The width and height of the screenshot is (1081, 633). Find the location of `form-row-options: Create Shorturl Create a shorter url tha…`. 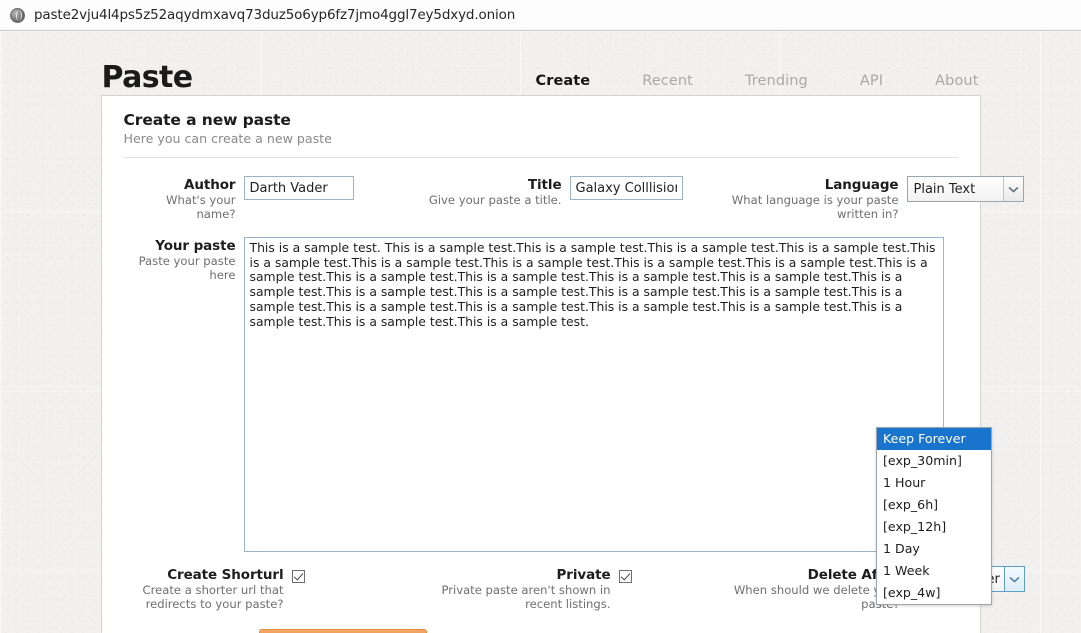

form-row-options: Create Shorturl Create a shorter url tha… is located at coordinates (574, 588).